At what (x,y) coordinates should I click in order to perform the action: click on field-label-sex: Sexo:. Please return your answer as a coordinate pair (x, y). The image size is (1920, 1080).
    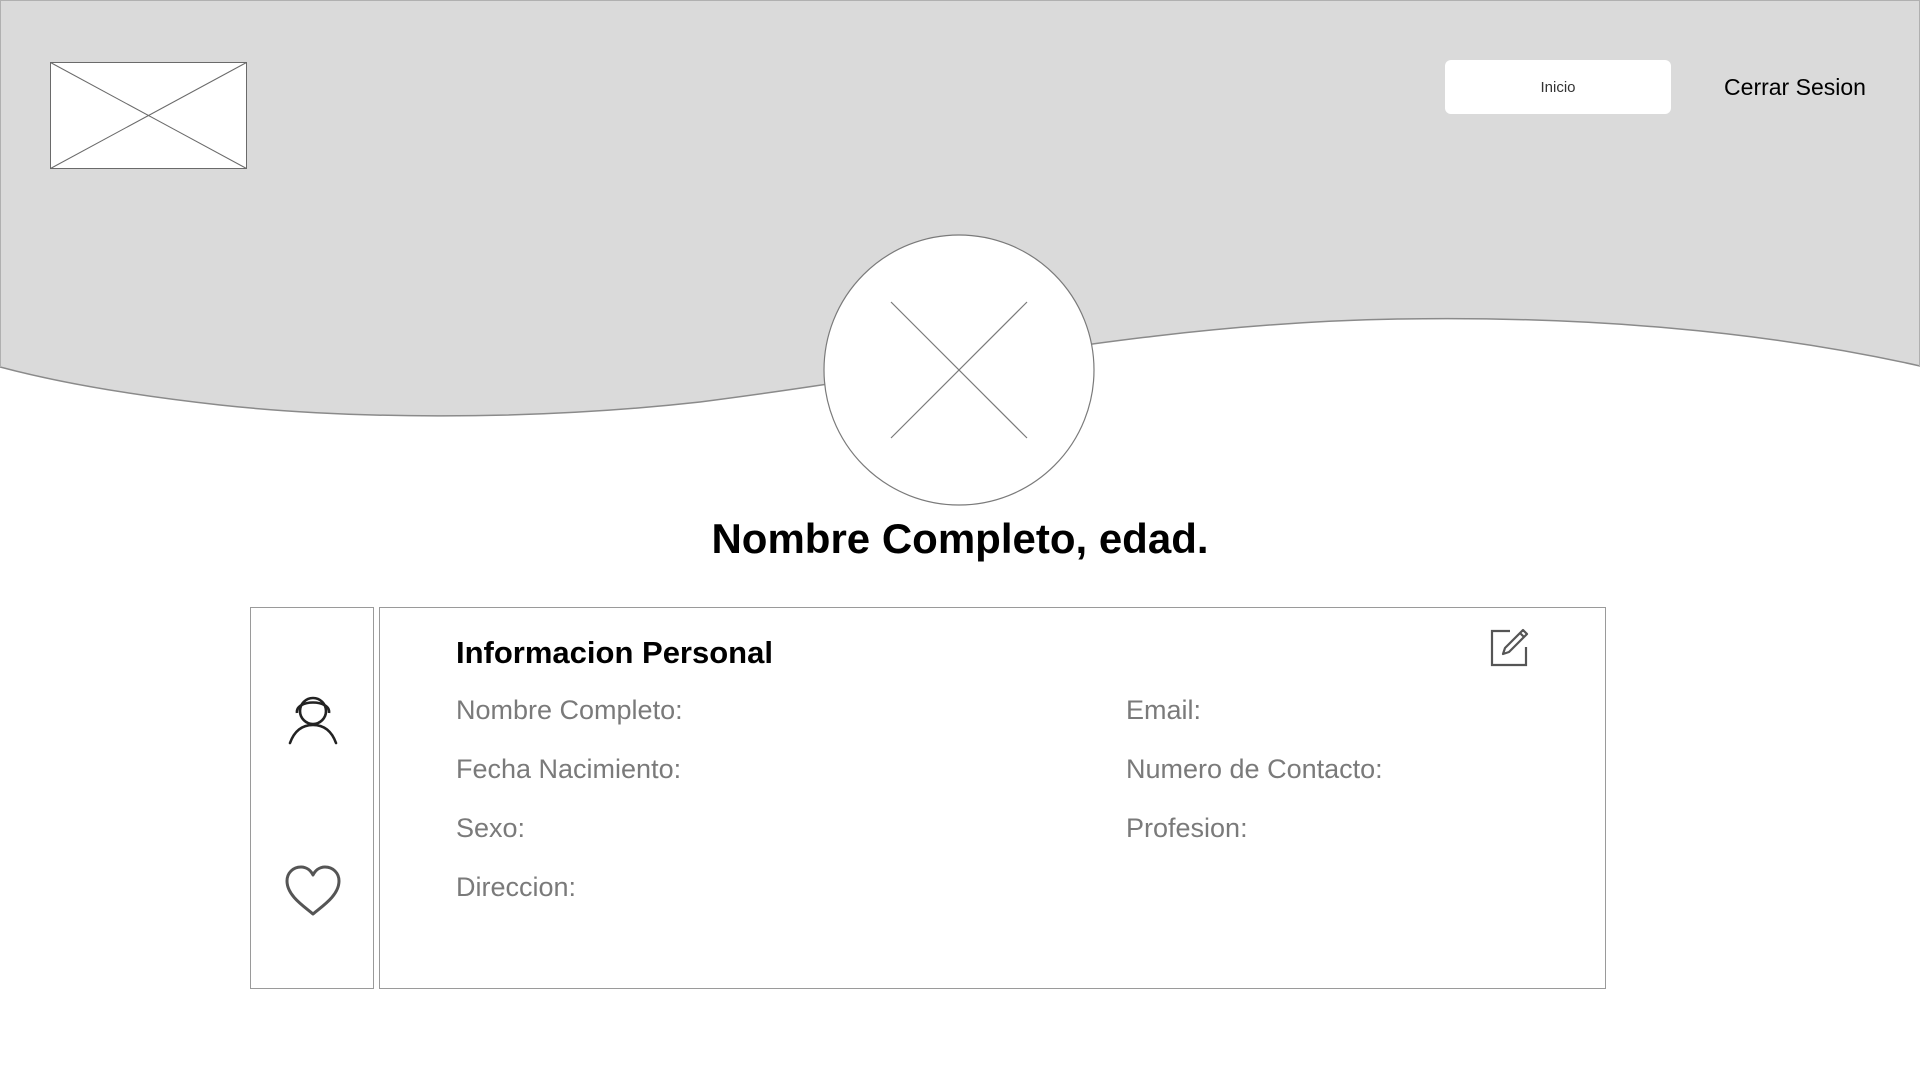
    Looking at the image, I should click on (491, 828).